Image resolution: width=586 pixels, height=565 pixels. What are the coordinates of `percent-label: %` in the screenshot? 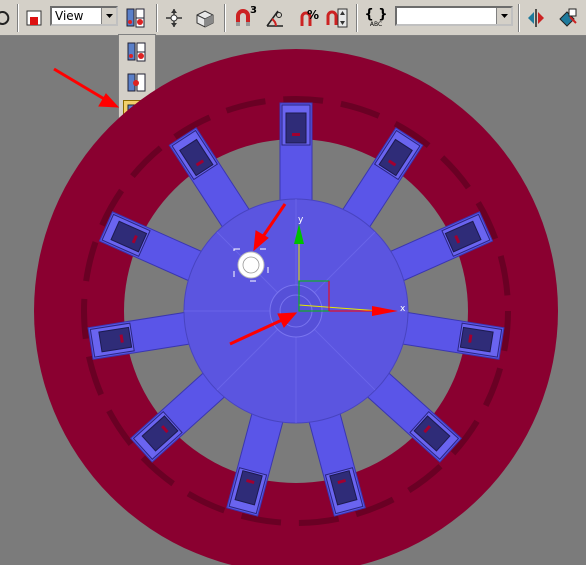 It's located at (312, 15).